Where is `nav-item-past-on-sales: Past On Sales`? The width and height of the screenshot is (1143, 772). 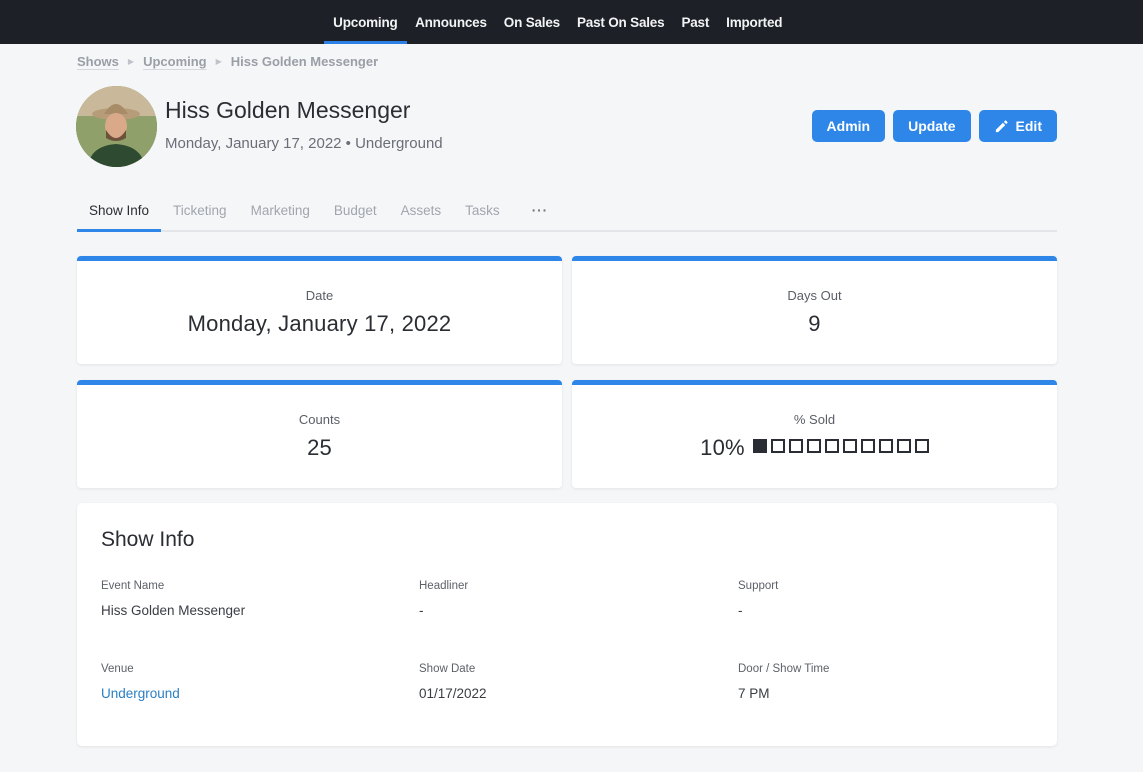 nav-item-past-on-sales: Past On Sales is located at coordinates (620, 22).